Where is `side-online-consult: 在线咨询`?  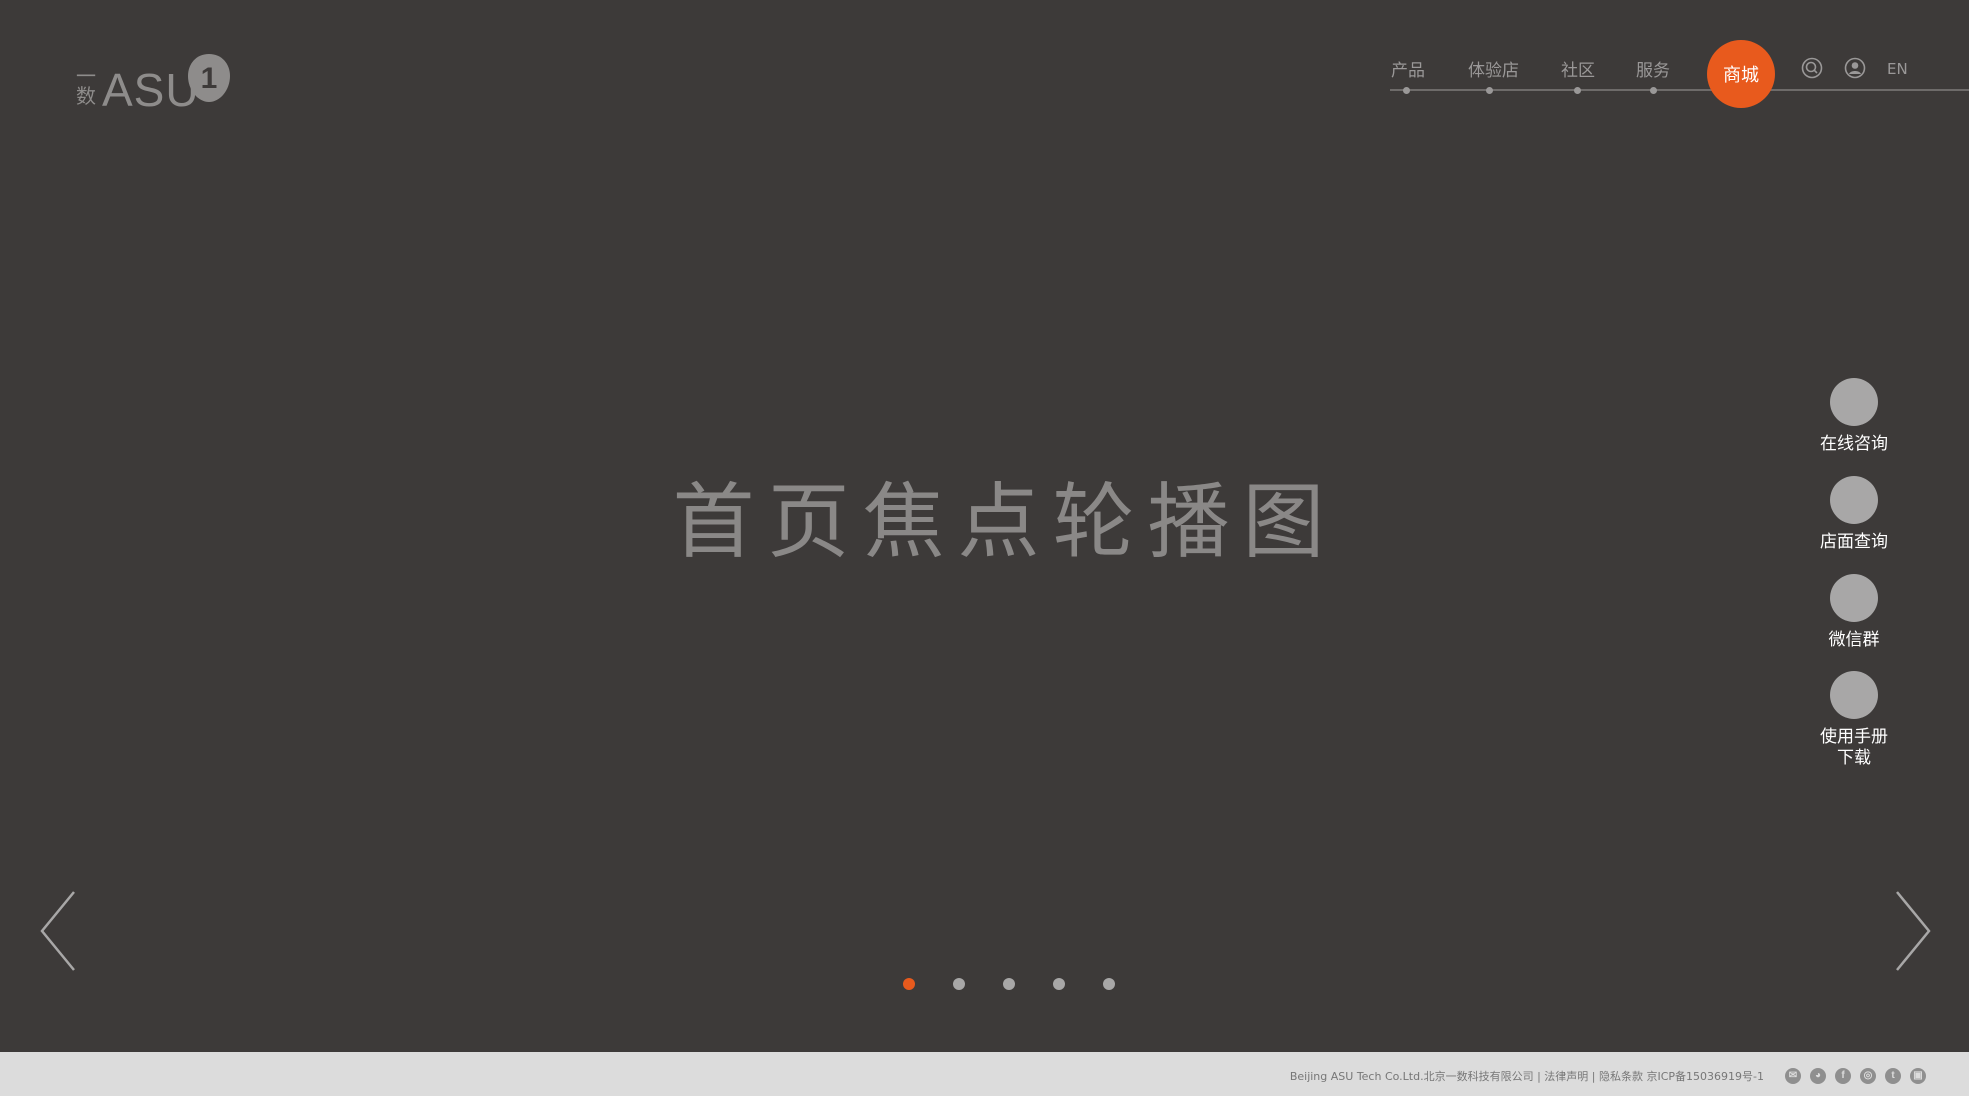 side-online-consult: 在线咨询 is located at coordinates (1854, 416).